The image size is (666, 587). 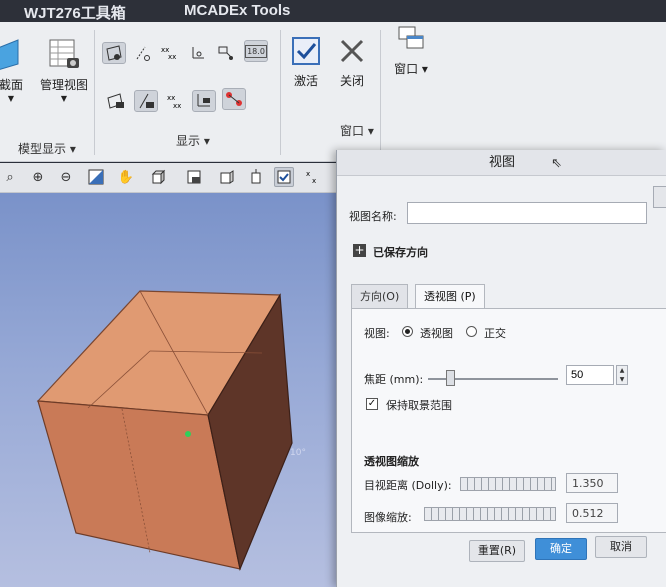 I want to click on windows-button: 窗口 ▾, so click(x=411, y=49).